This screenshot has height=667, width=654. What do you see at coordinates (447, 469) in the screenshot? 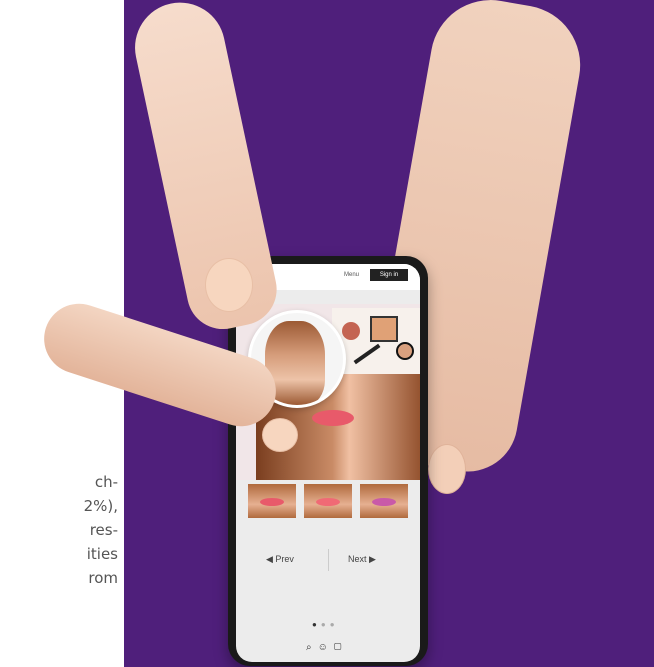
I see `right-thumbnail` at bounding box center [447, 469].